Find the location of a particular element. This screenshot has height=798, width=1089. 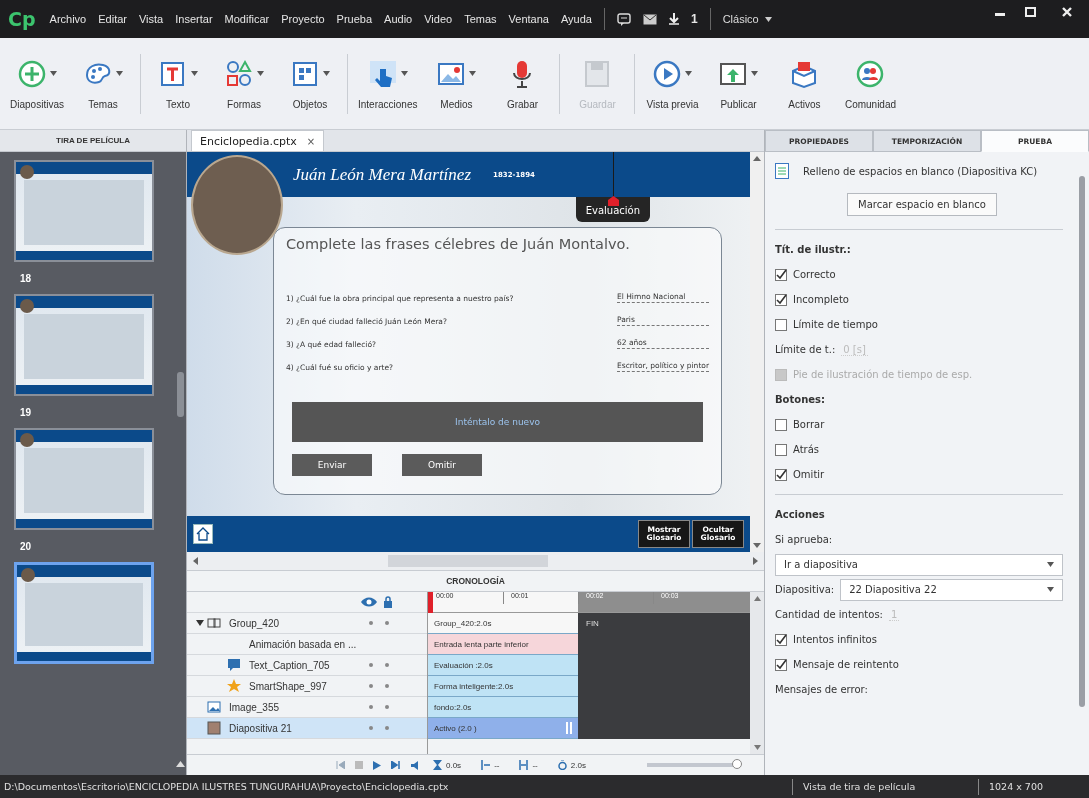

menu-item: Insertar is located at coordinates (194, 19).